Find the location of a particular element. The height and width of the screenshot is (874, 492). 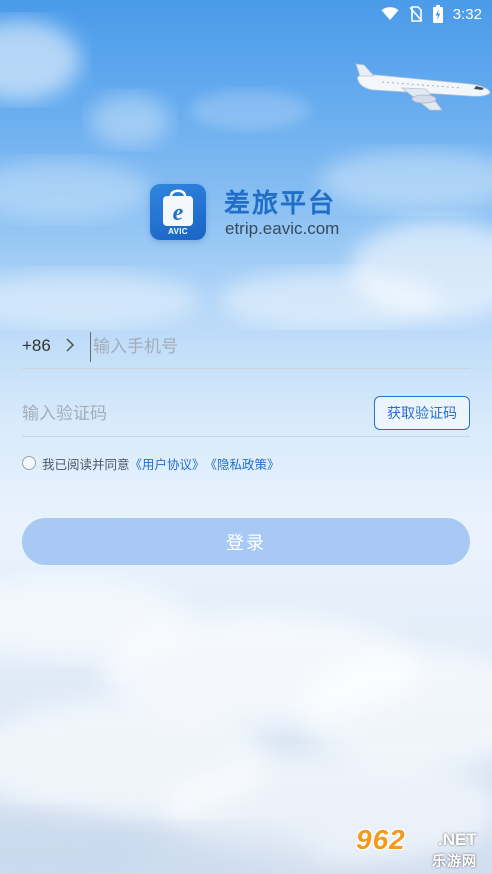

phone-field-row: +86 is located at coordinates (246, 347).